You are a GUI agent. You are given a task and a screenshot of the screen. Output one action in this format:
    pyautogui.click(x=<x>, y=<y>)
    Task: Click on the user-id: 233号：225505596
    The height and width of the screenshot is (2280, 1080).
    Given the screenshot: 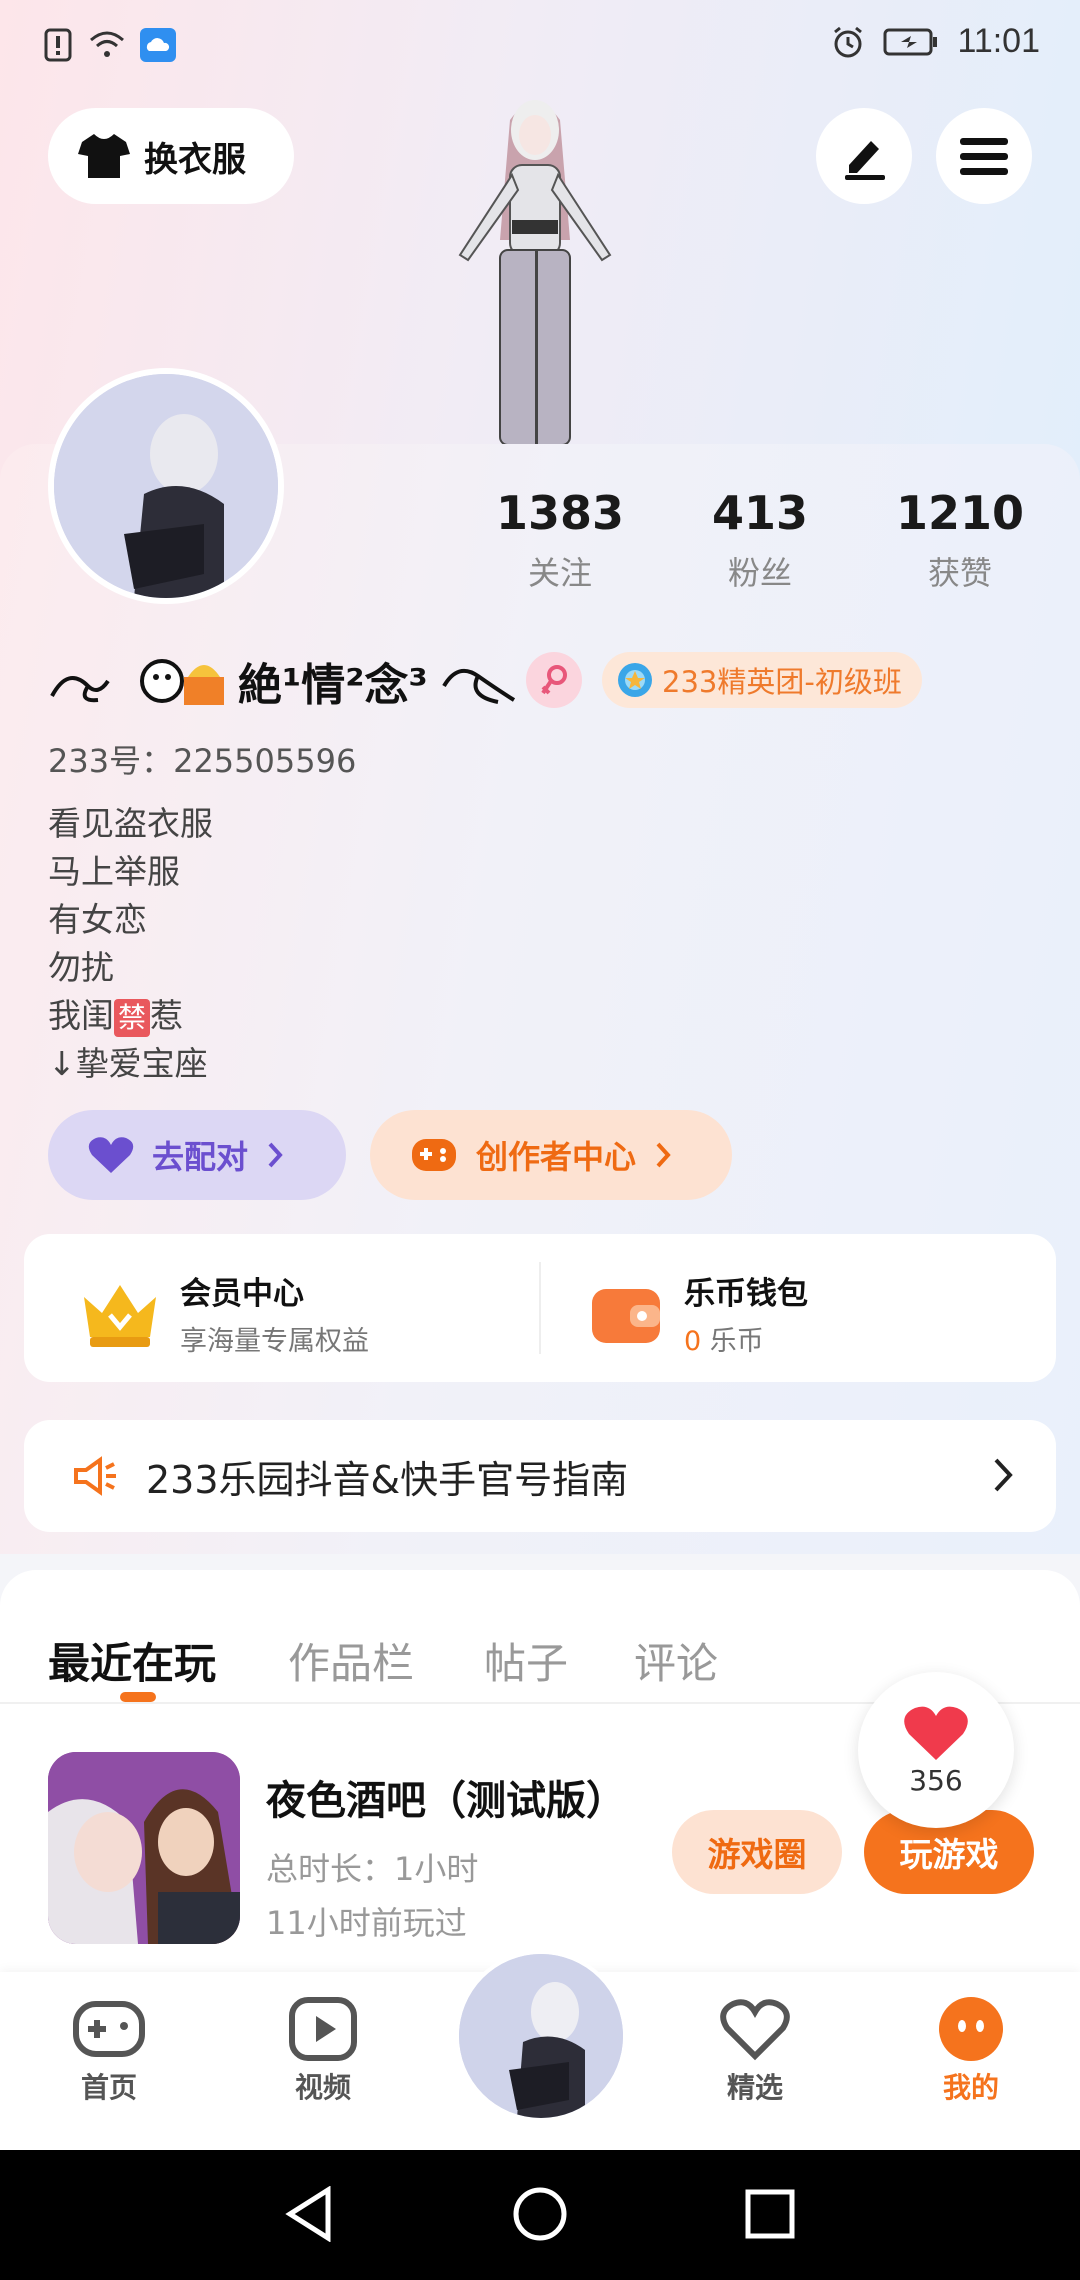 What is the action you would take?
    pyautogui.click(x=202, y=761)
    